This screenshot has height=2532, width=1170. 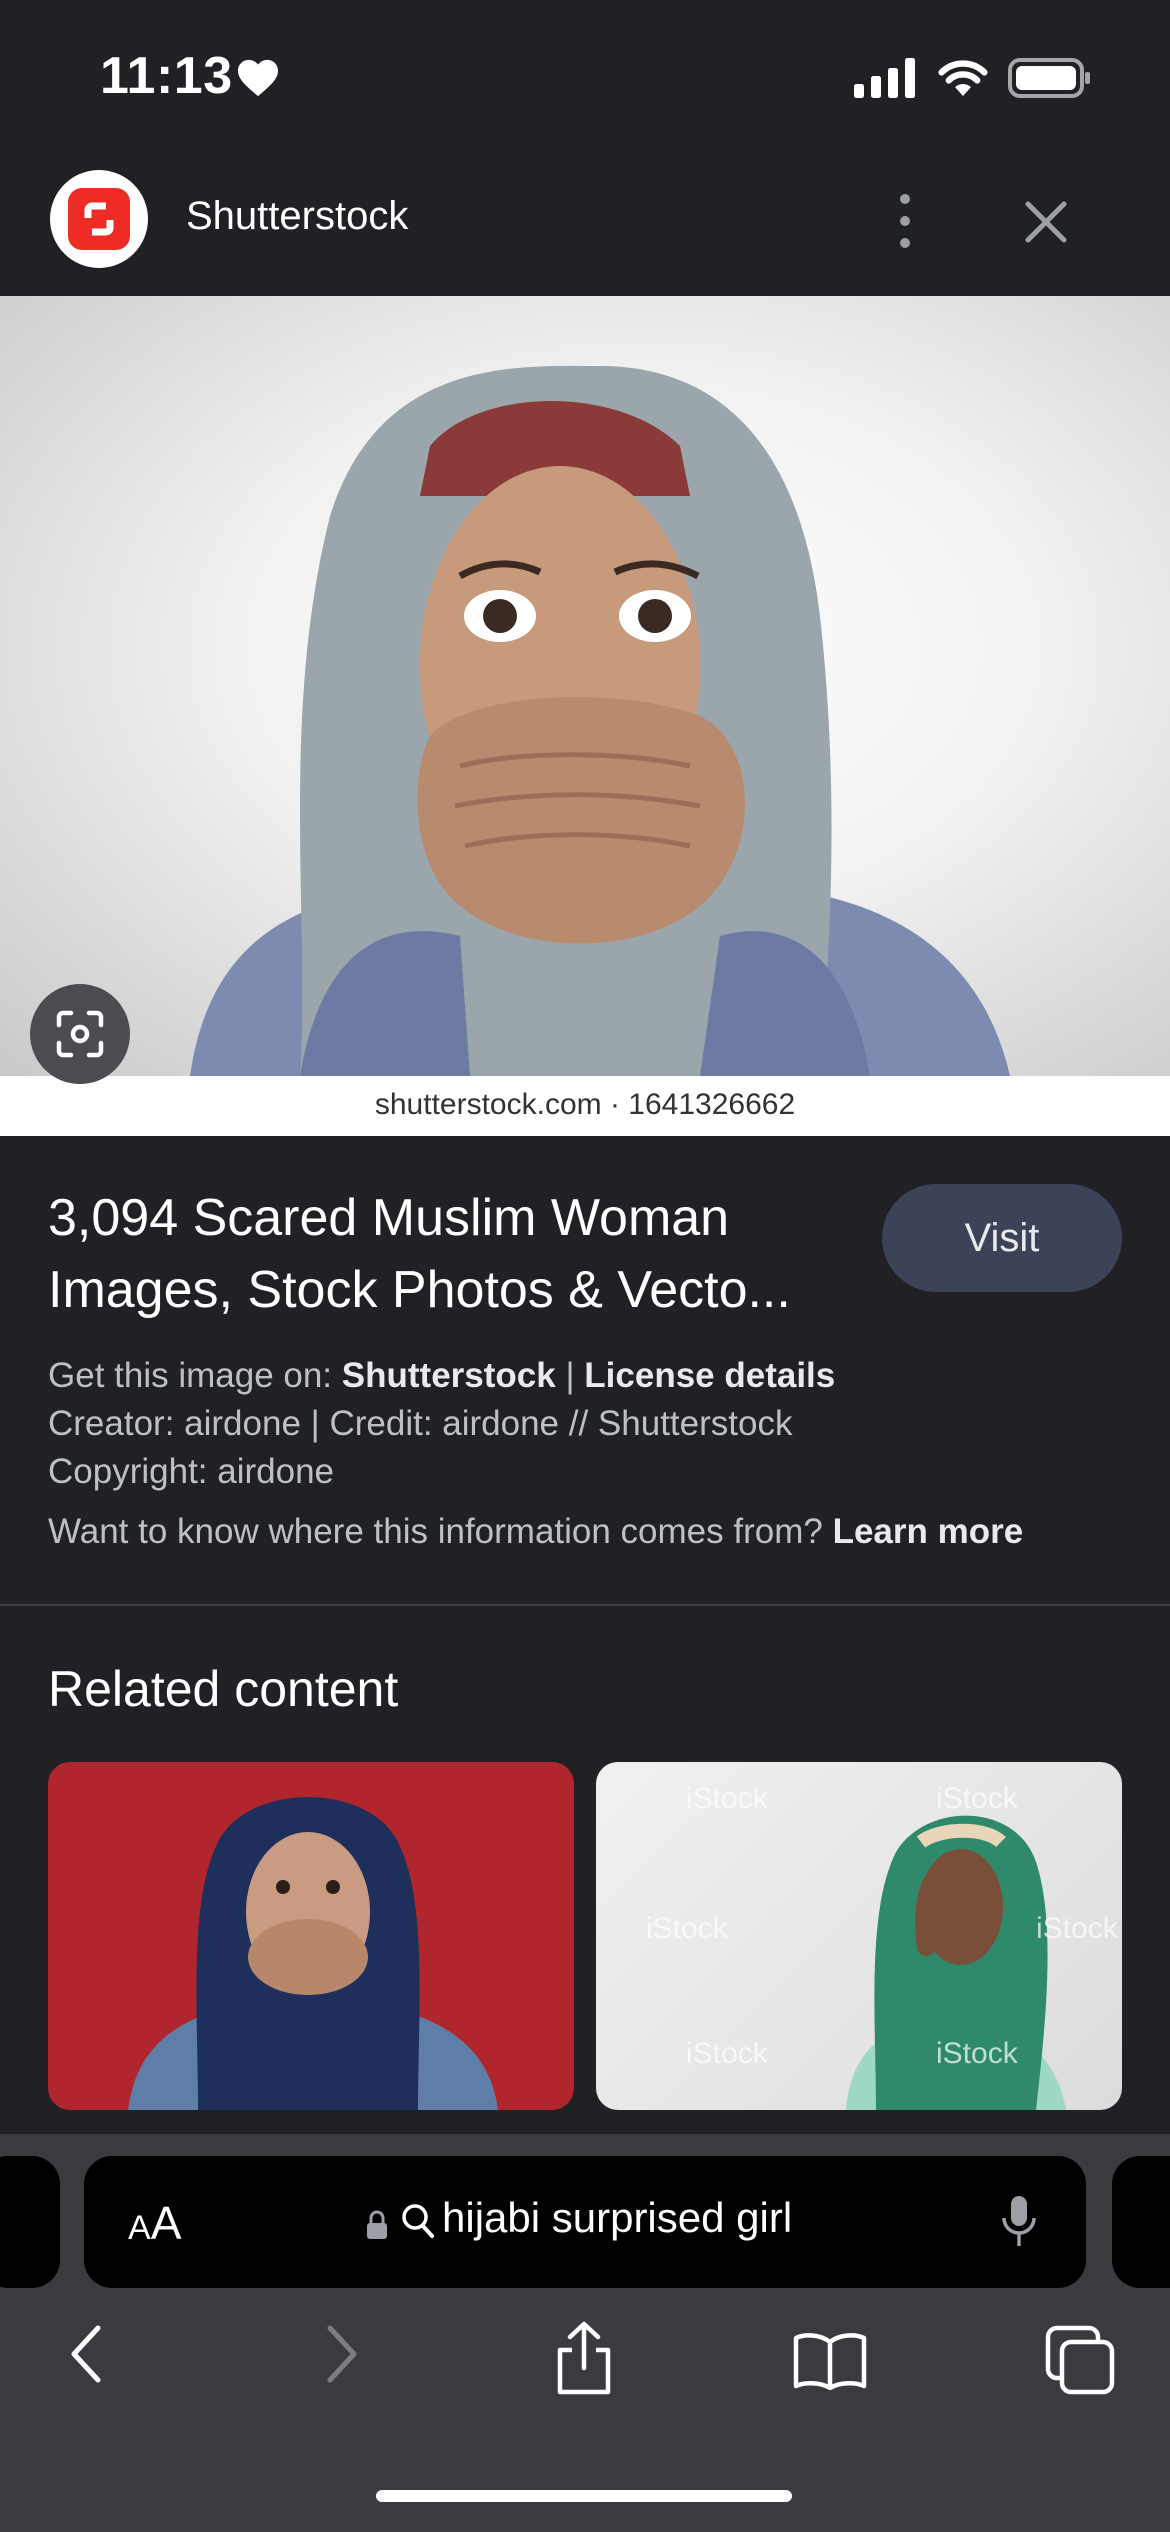 I want to click on image-watermark-caption: shutterstock.com · 1641326662, so click(x=585, y=1104).